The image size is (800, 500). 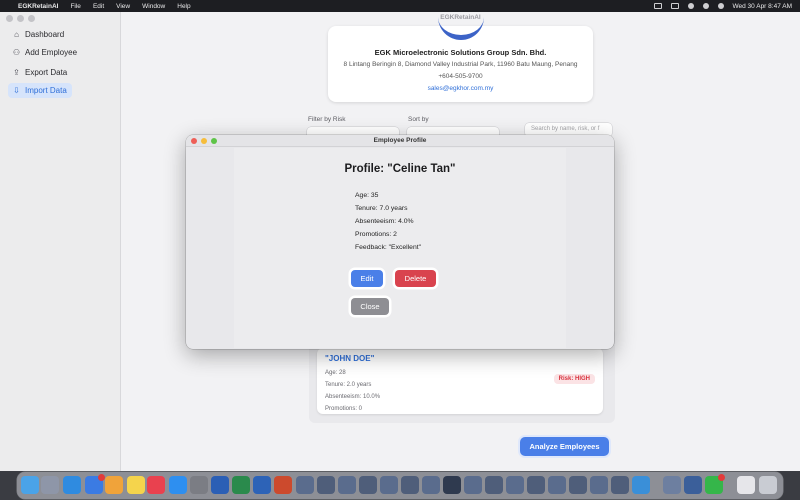 What do you see at coordinates (335, 373) in the screenshot?
I see `employee-age: Age: 28` at bounding box center [335, 373].